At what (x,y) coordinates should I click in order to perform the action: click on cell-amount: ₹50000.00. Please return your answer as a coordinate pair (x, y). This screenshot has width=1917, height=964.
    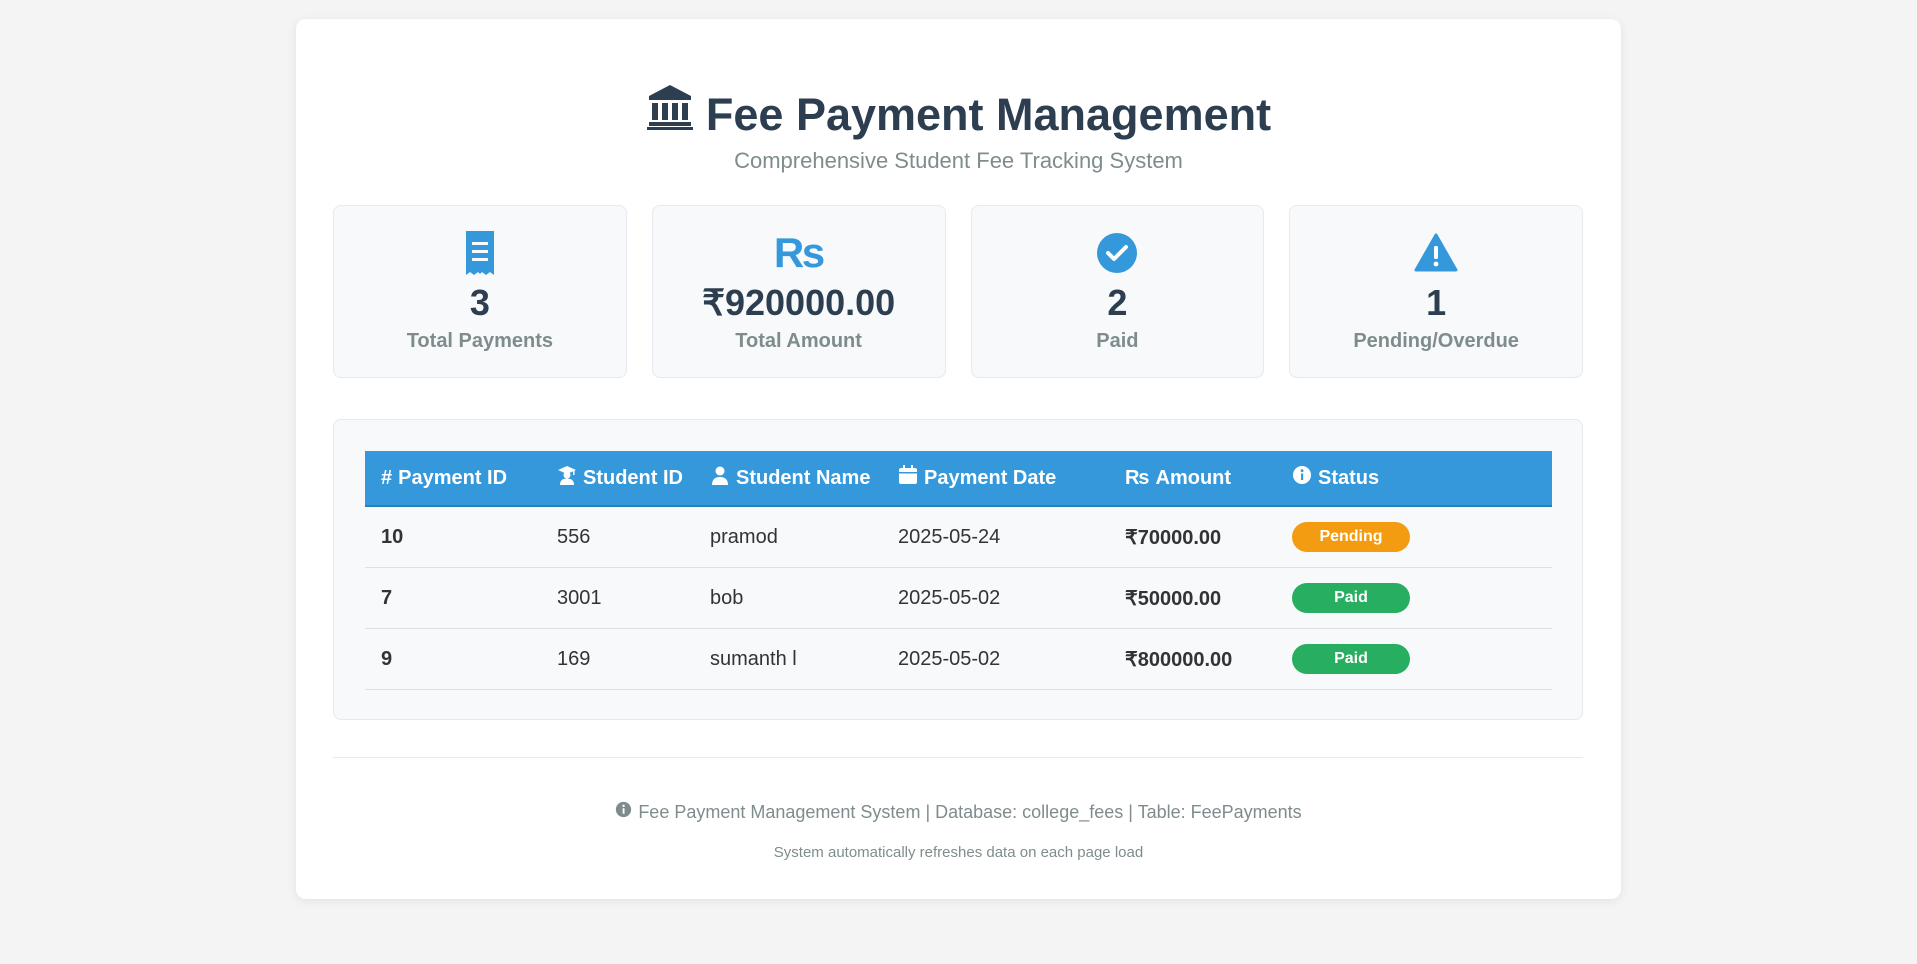
    Looking at the image, I should click on (1192, 598).